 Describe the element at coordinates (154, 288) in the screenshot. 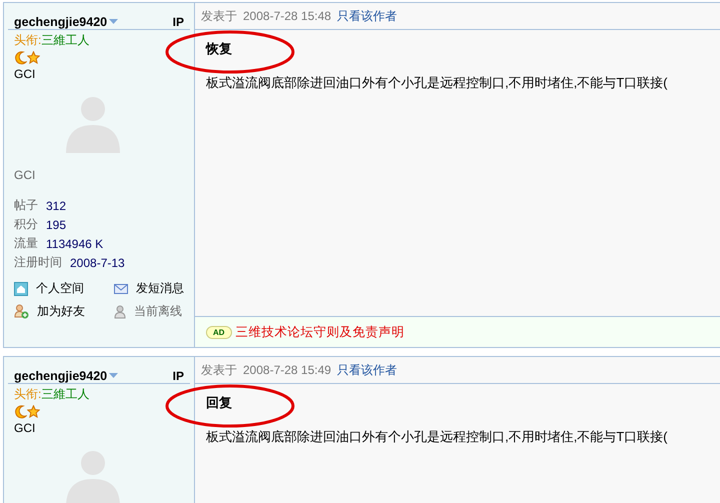

I see `profile-link: 发短消息` at that location.